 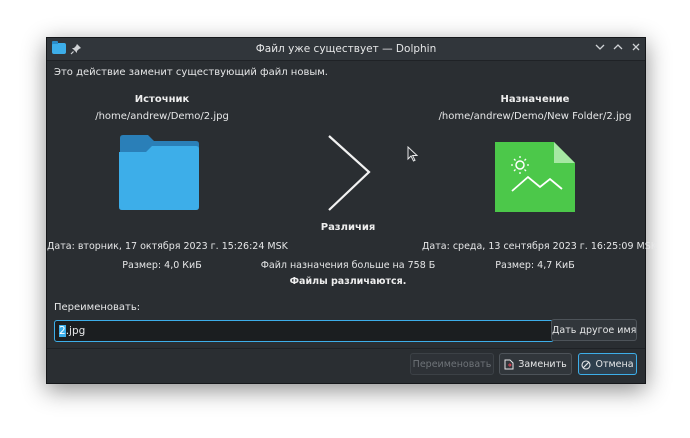 I want to click on cancel-button: Отмена, so click(x=607, y=364).